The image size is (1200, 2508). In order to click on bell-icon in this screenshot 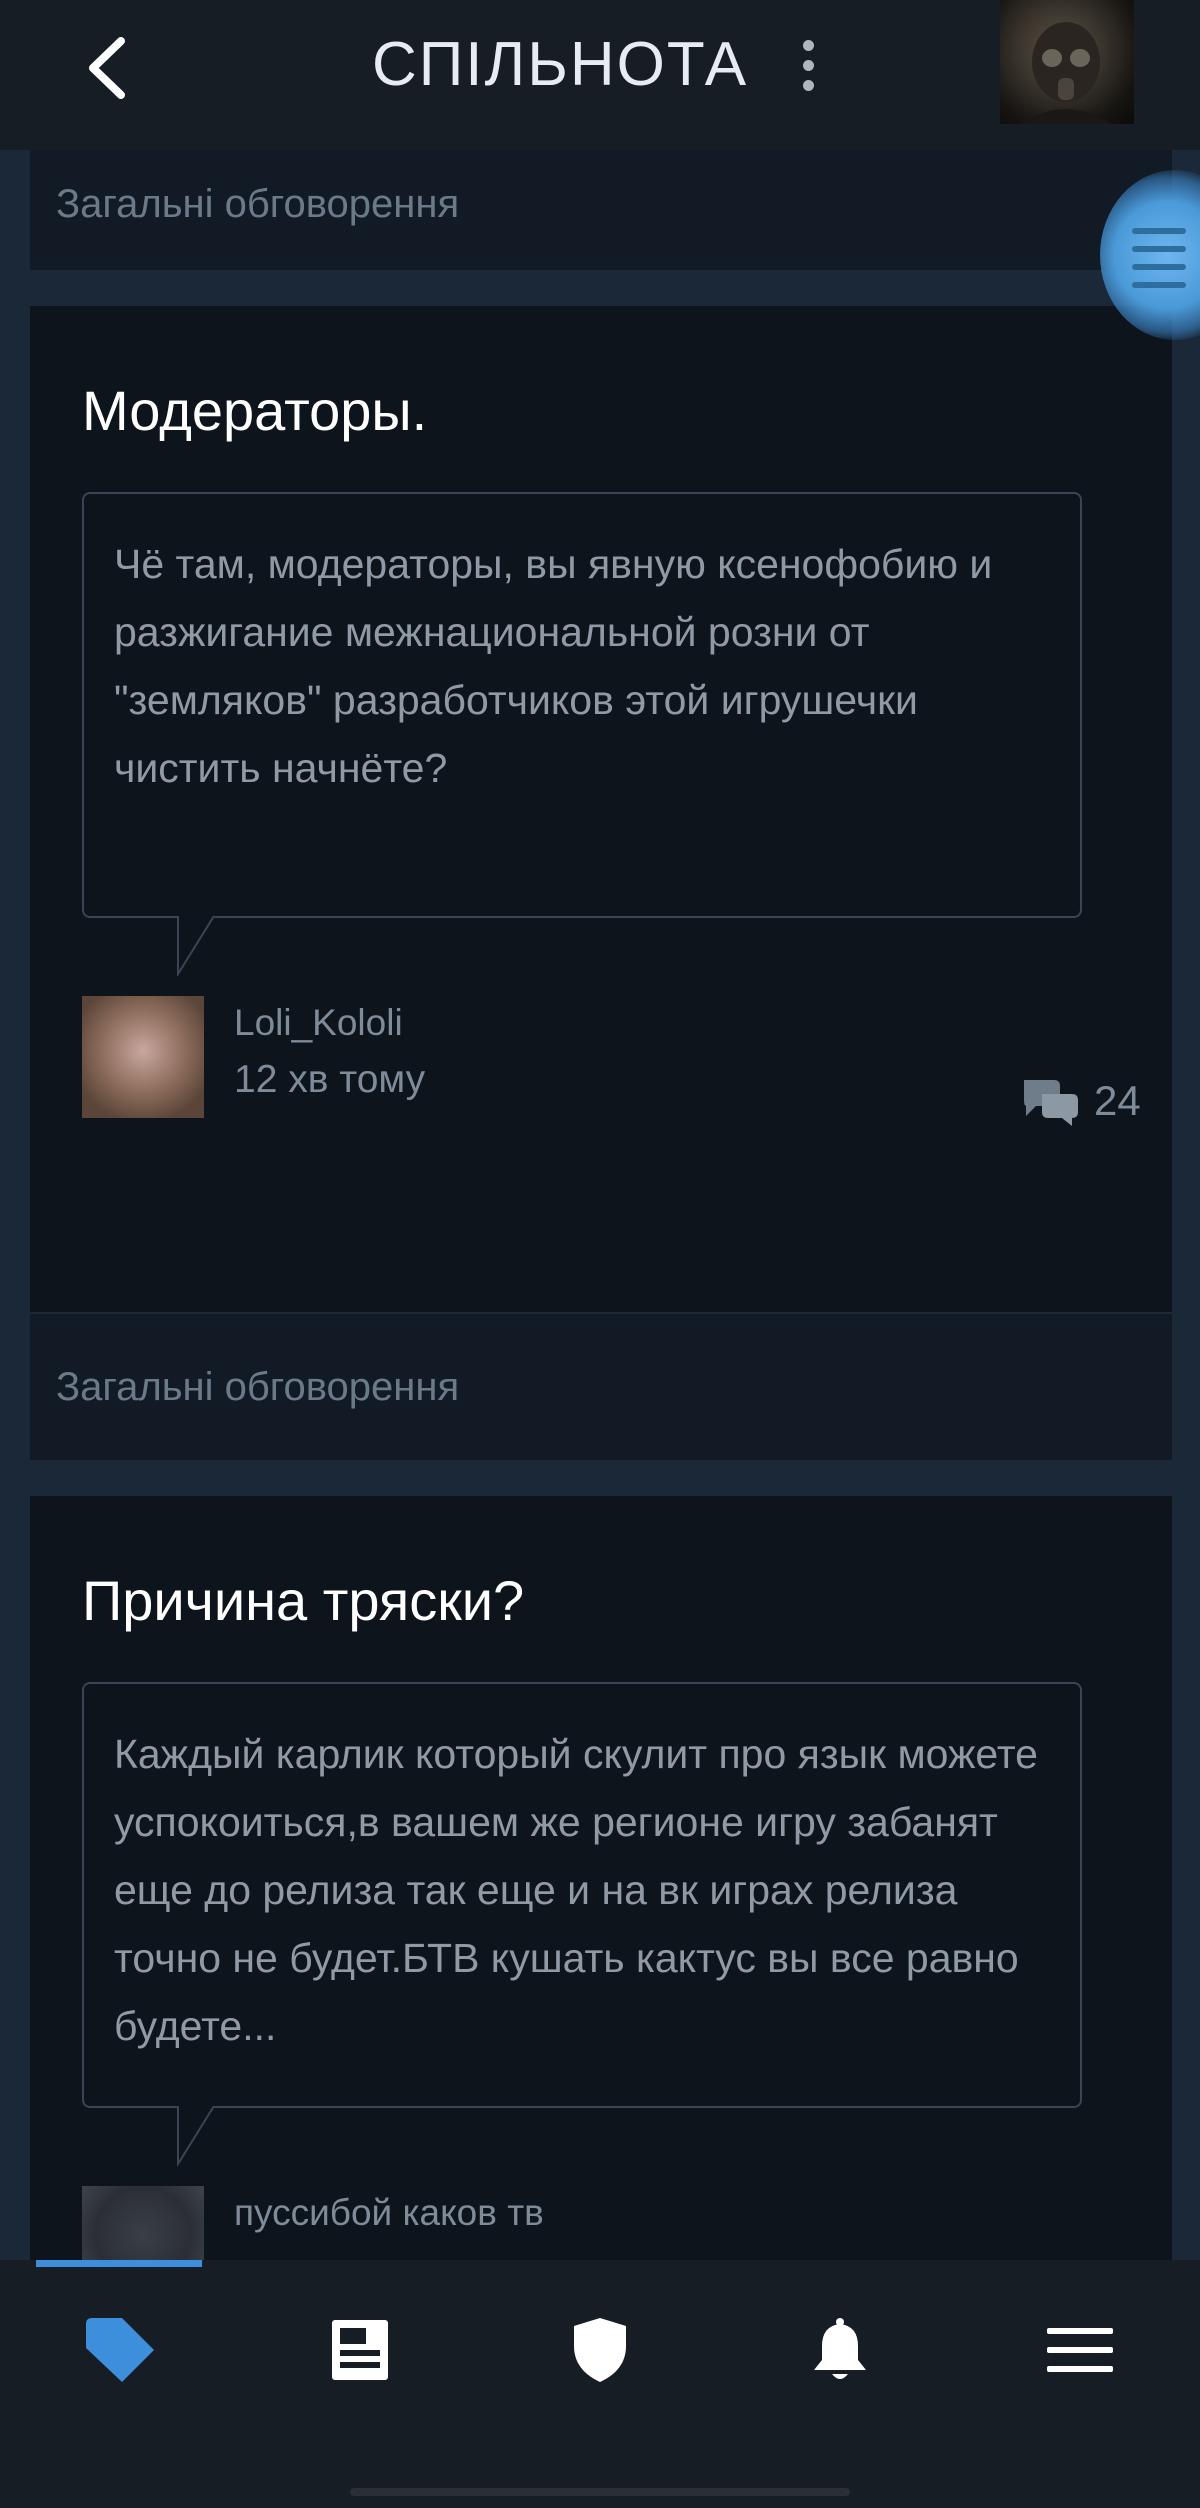, I will do `click(840, 2348)`.